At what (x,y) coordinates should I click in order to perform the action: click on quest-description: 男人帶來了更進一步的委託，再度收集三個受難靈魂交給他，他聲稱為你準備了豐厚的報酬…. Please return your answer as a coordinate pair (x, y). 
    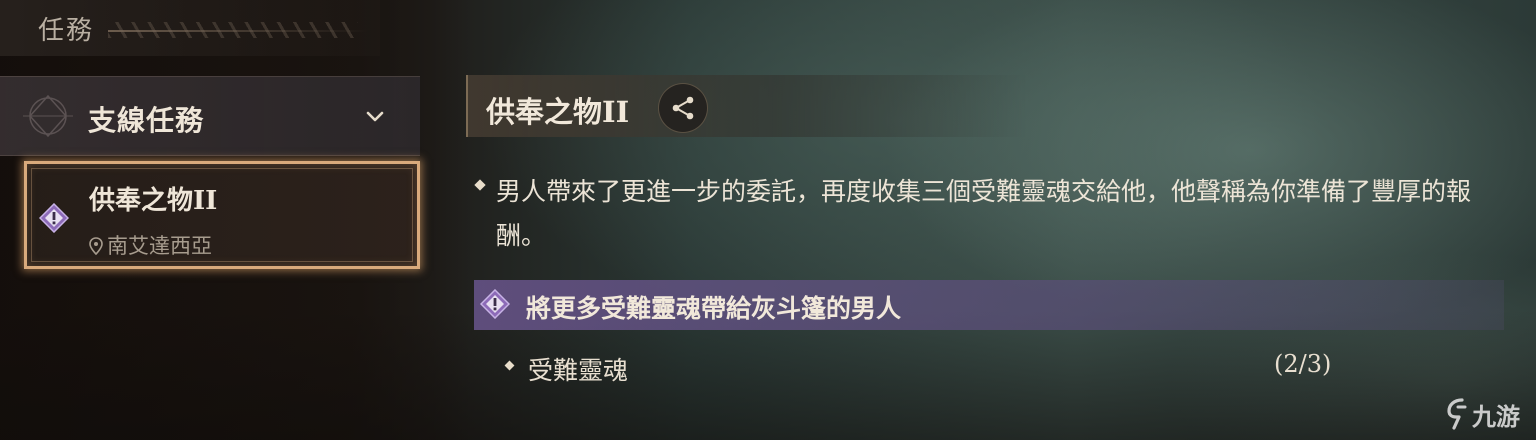
    Looking at the image, I should click on (984, 213).